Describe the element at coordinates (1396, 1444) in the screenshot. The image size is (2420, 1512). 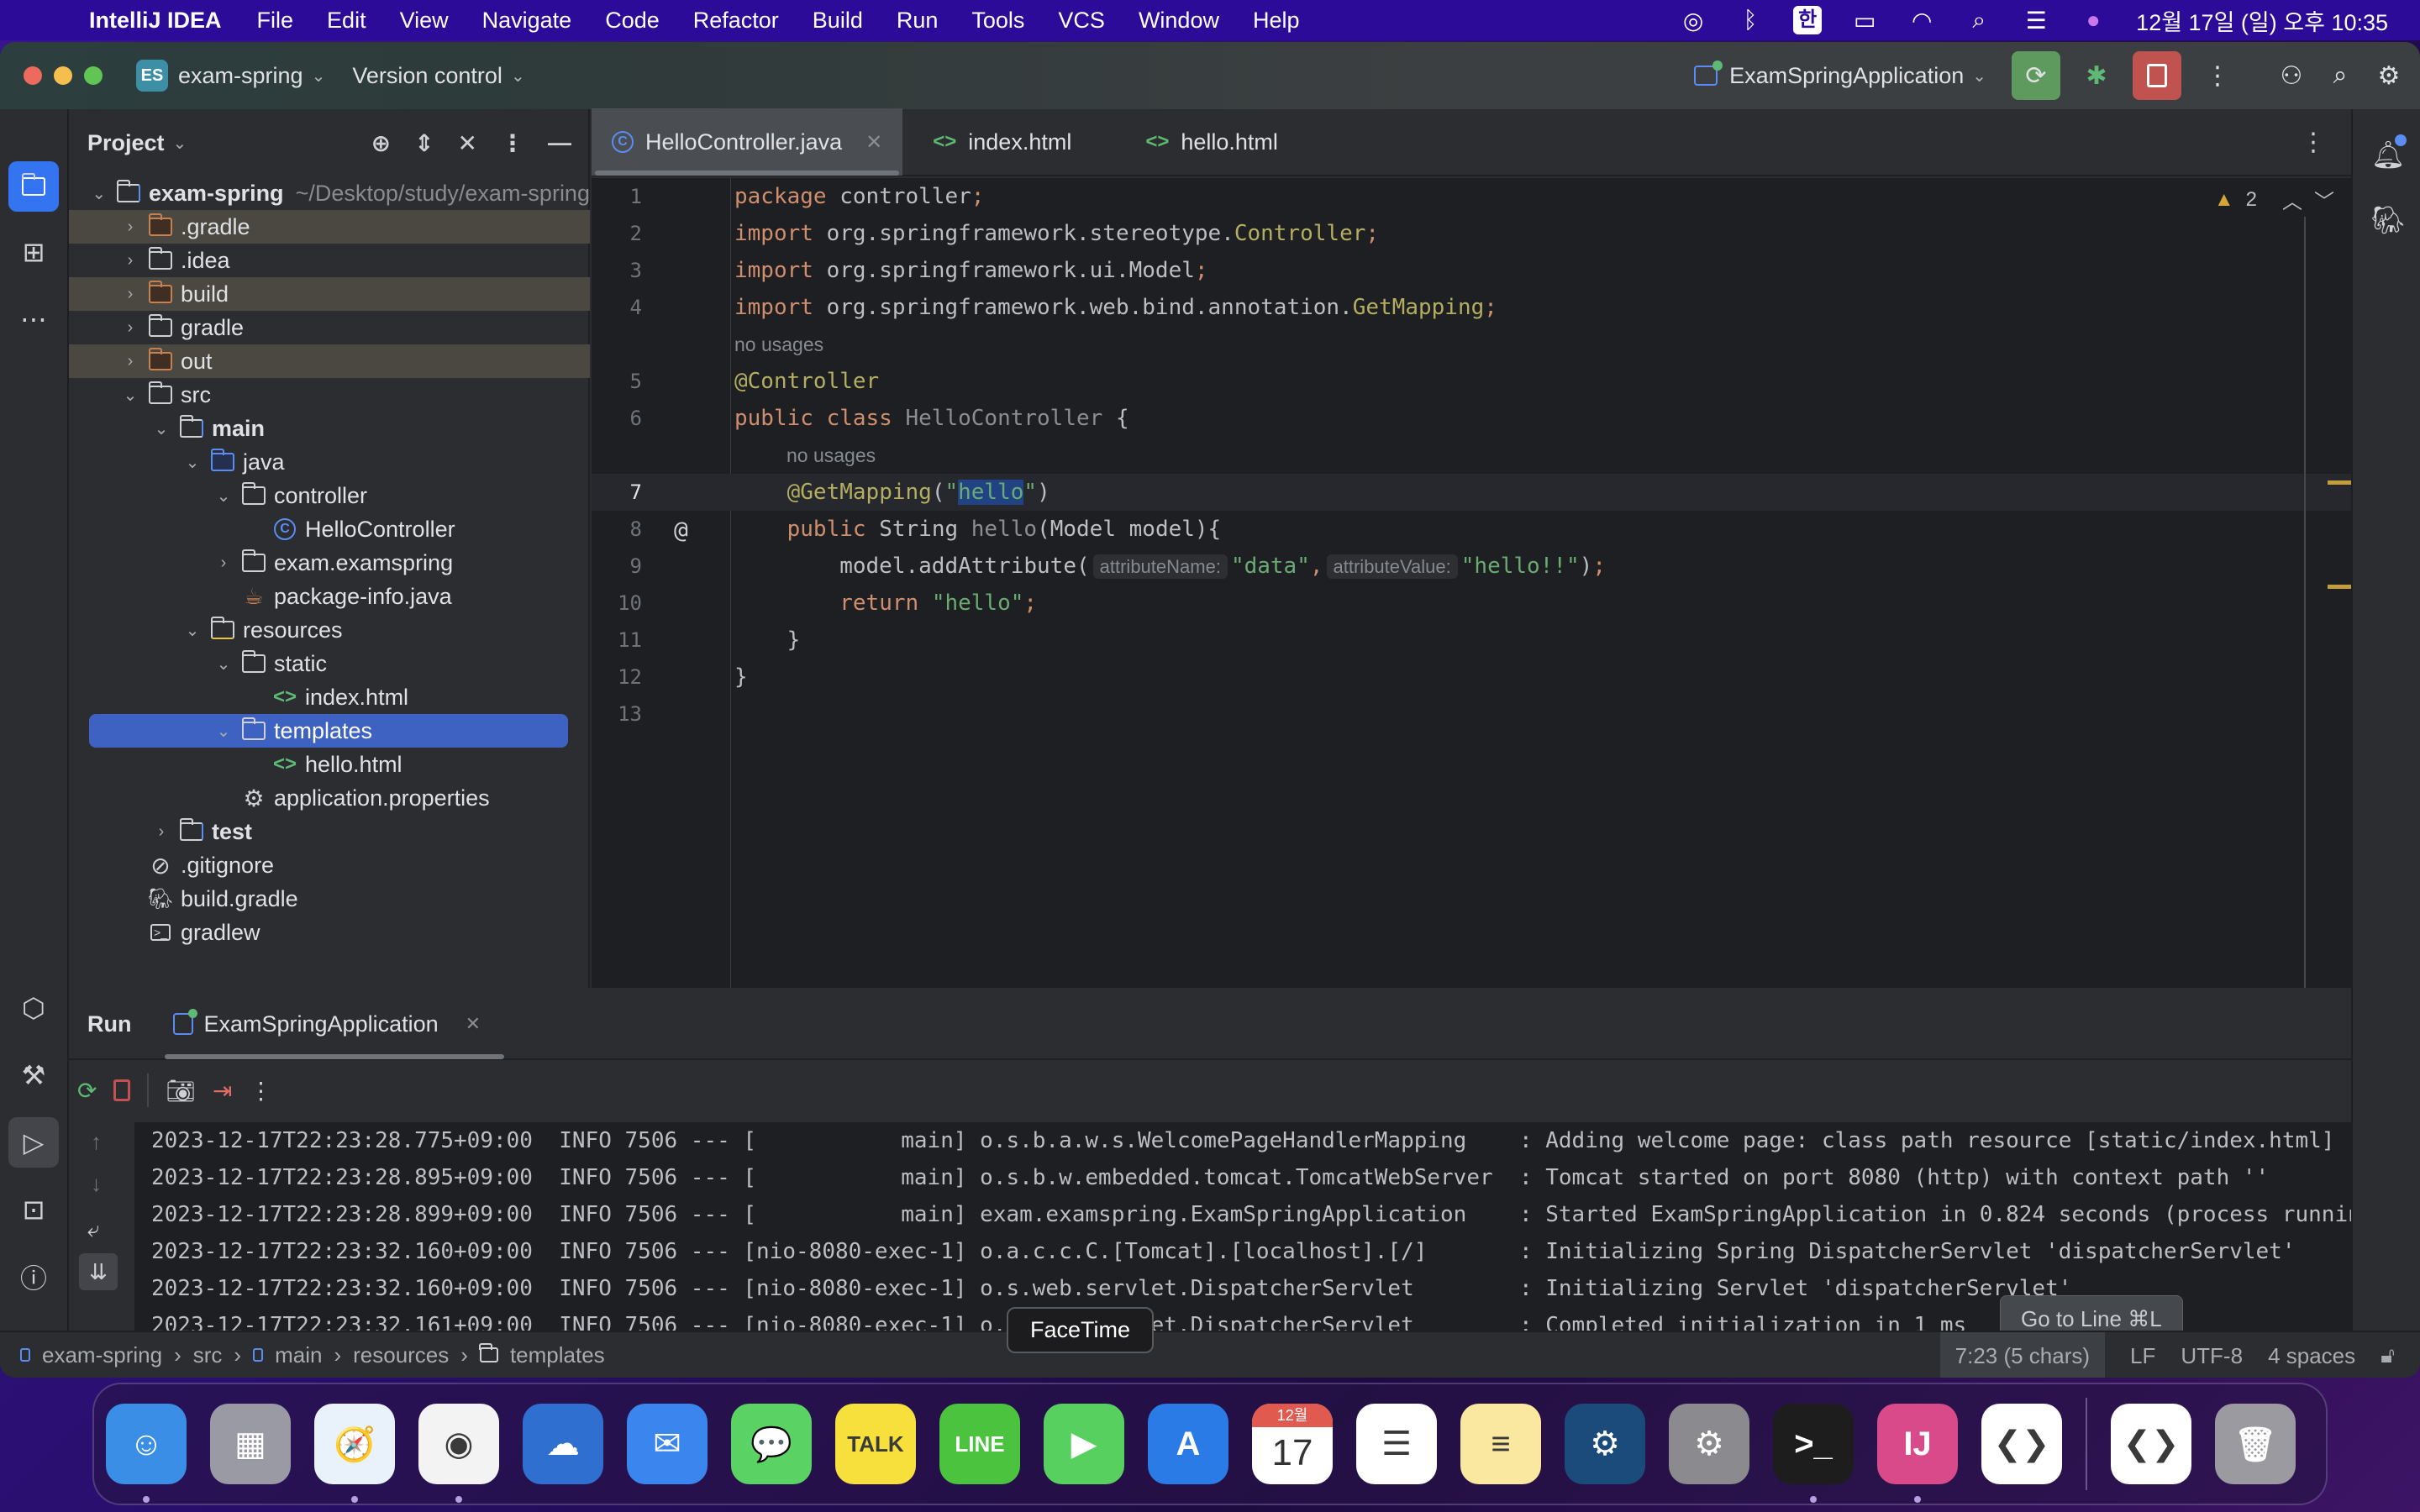
I see `dock-app-reminders: ☰` at that location.